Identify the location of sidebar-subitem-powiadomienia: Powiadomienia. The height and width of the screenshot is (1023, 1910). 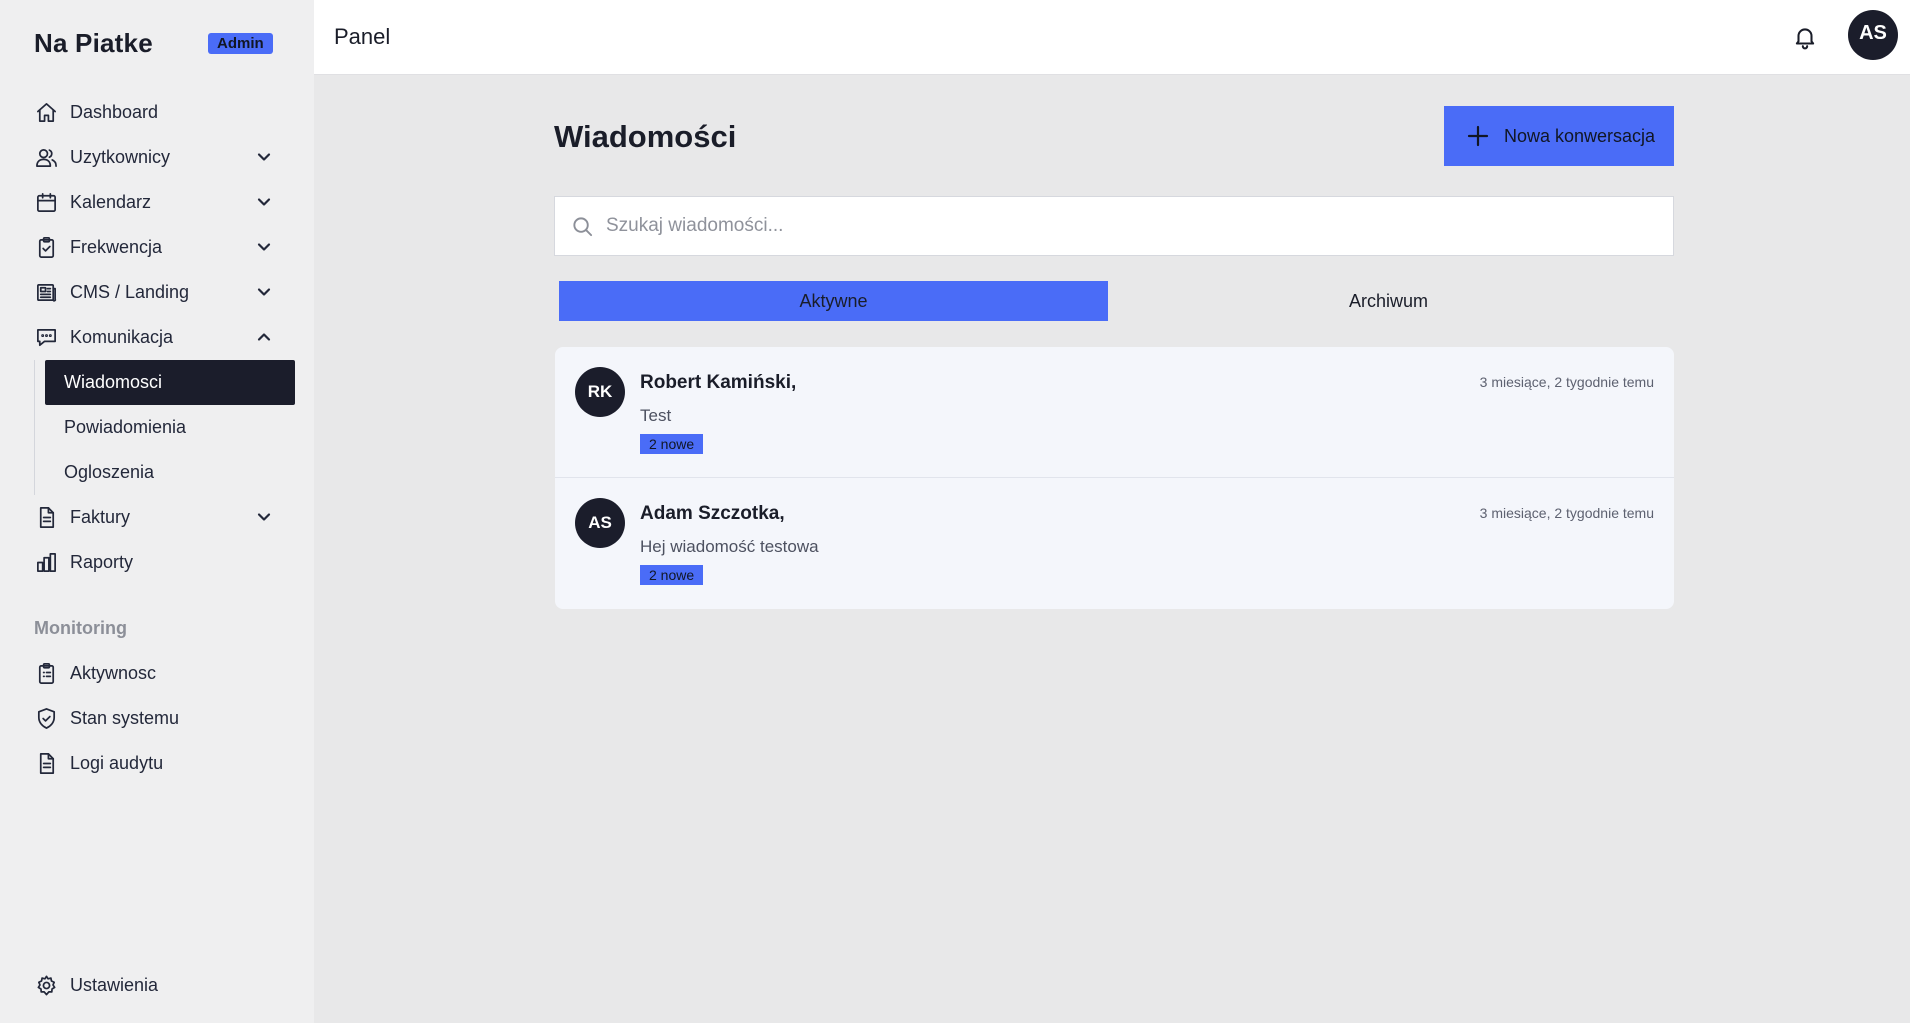
(174, 427).